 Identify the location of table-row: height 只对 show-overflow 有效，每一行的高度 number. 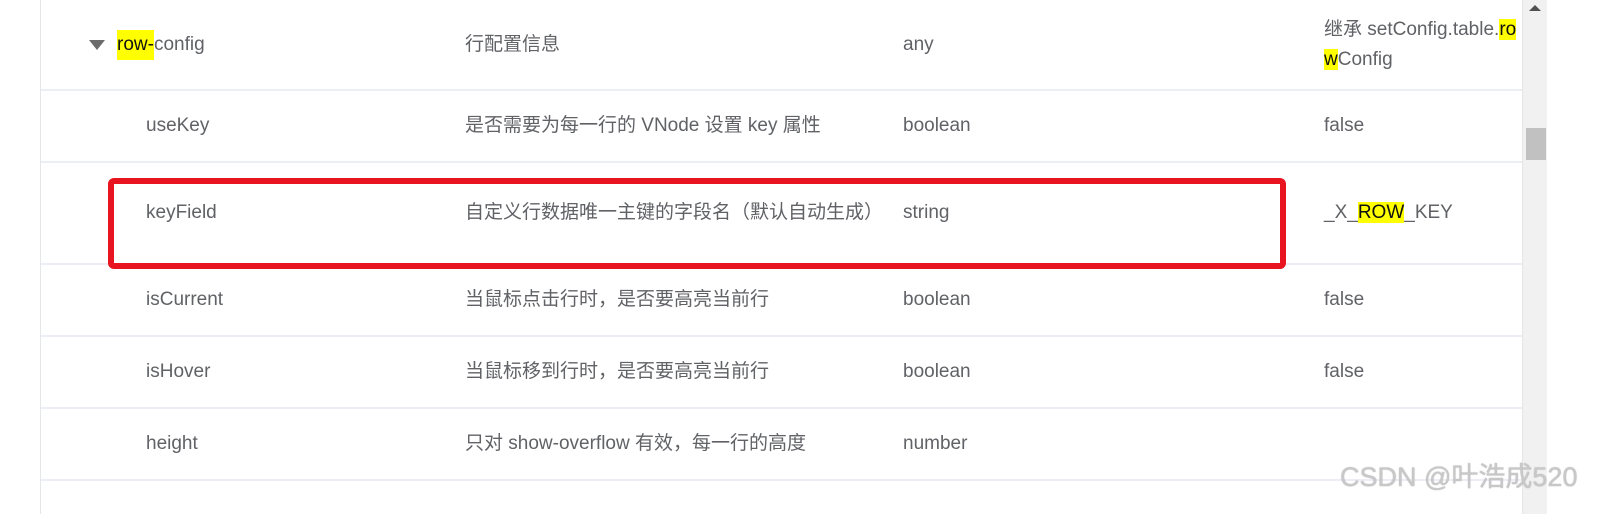
(782, 445).